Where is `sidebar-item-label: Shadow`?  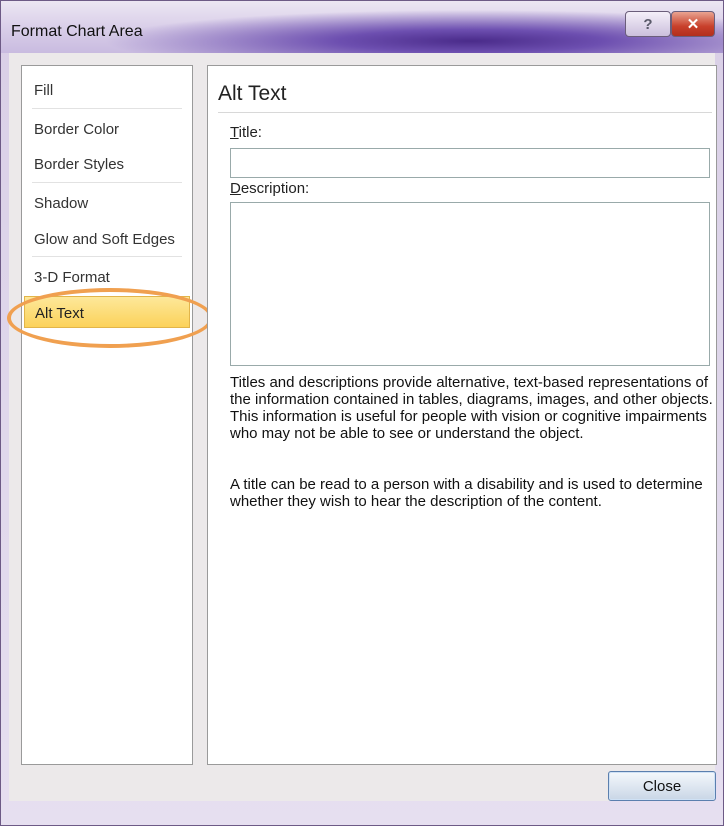 sidebar-item-label: Shadow is located at coordinates (61, 203).